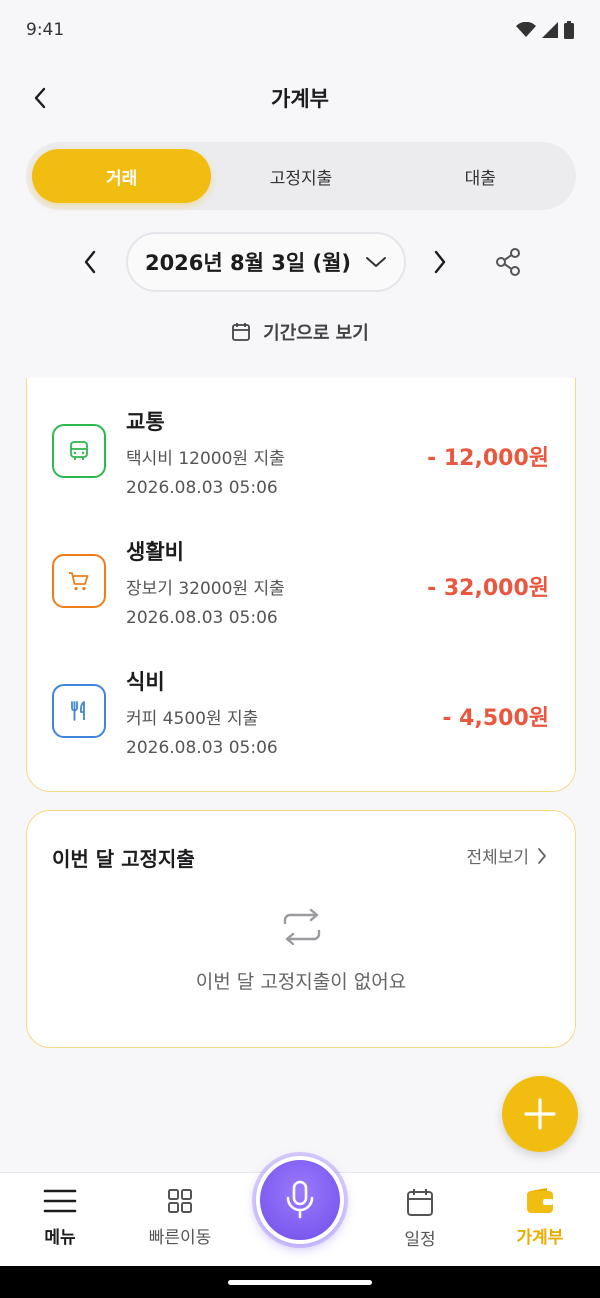  I want to click on transaction-description: 커피 4500원 지출, so click(192, 719).